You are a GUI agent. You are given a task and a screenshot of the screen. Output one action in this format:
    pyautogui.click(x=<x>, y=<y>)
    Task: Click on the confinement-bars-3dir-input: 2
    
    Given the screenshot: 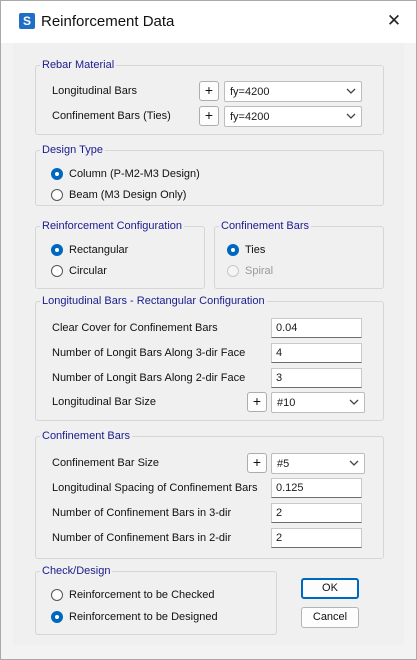 What is the action you would take?
    pyautogui.click(x=316, y=513)
    